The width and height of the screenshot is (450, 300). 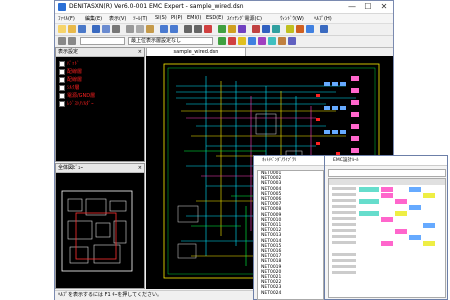 What do you see at coordinates (256, 29) in the screenshot?
I see `check-icon` at bounding box center [256, 29].